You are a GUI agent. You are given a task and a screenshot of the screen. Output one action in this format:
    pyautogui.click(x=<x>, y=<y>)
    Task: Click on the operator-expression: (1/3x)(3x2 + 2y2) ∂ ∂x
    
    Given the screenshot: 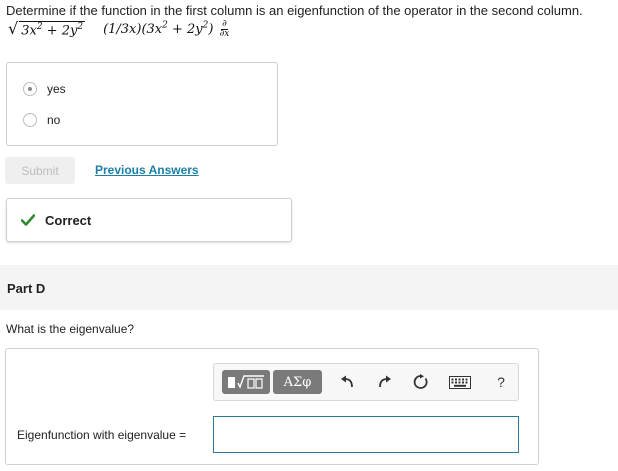 What is the action you would take?
    pyautogui.click(x=166, y=29)
    